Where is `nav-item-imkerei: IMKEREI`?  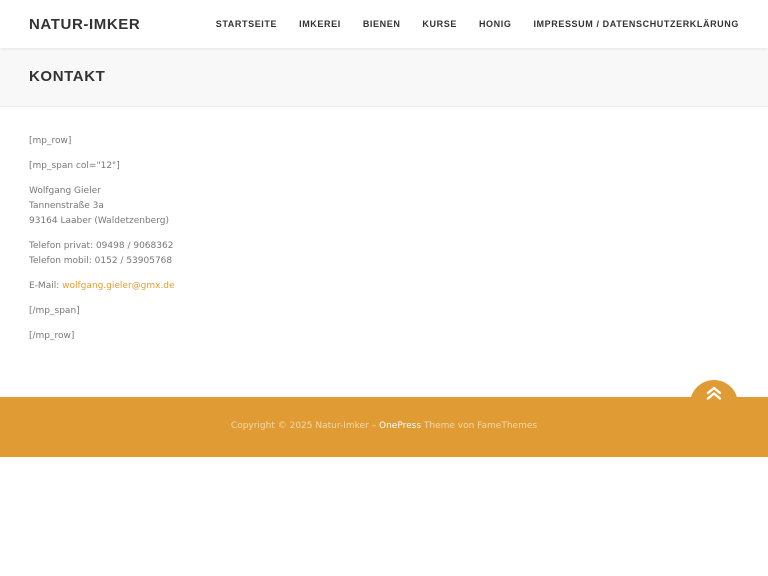
nav-item-imkerei: IMKEREI is located at coordinates (320, 24).